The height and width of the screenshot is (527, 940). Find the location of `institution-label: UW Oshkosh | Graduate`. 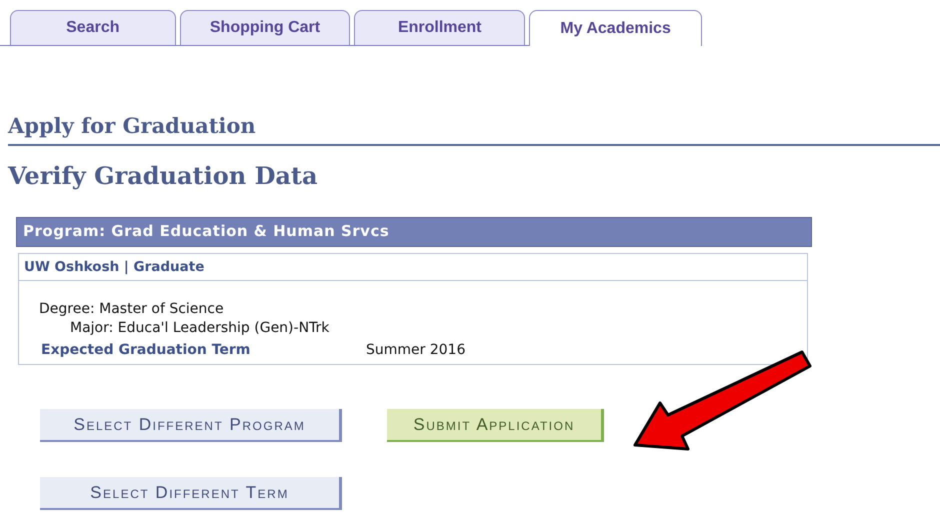

institution-label: UW Oshkosh | Graduate is located at coordinates (413, 267).